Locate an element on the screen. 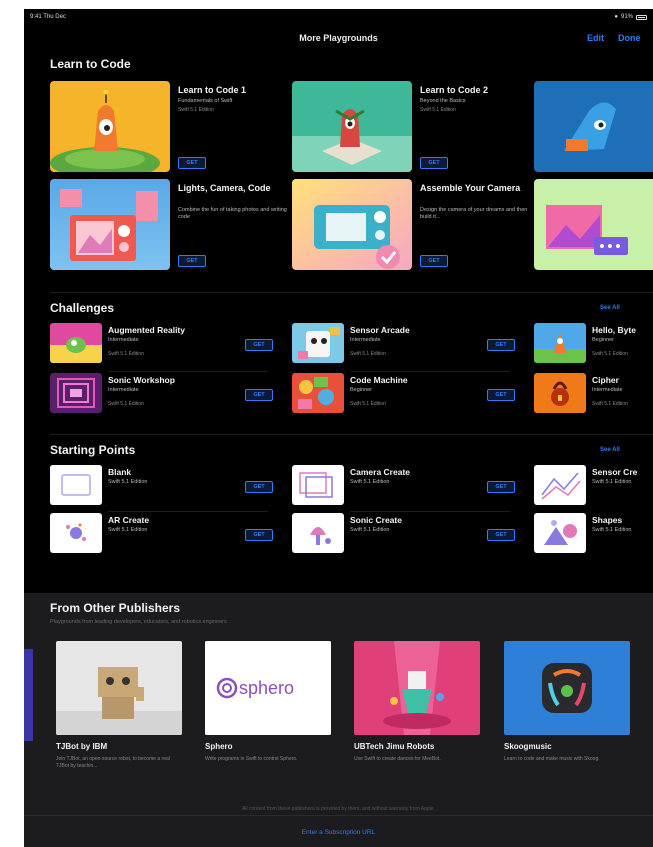  prev-card-edge is located at coordinates (28, 695).